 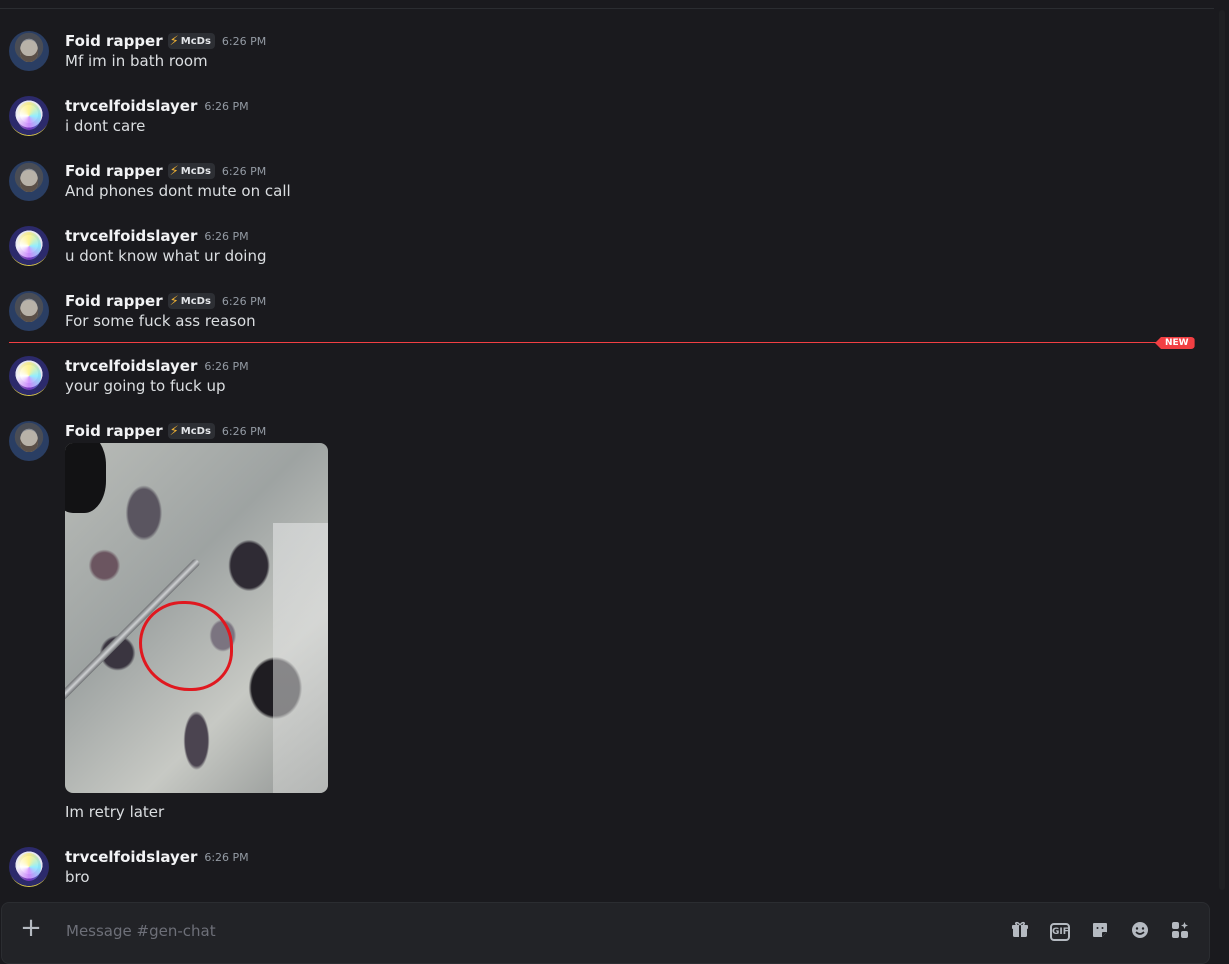 What do you see at coordinates (105, 126) in the screenshot?
I see `message-text: i dont care` at bounding box center [105, 126].